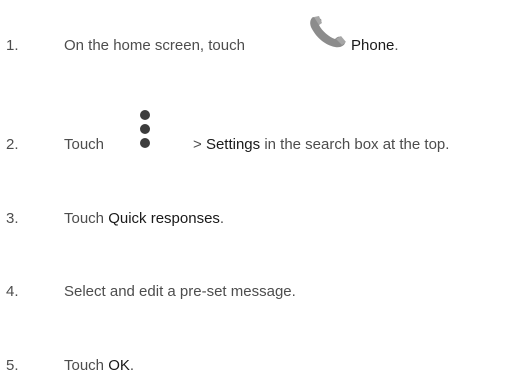 This screenshot has width=525, height=392. Describe the element at coordinates (357, 144) in the screenshot. I see `step-suffix: in the search box at the top.` at that location.